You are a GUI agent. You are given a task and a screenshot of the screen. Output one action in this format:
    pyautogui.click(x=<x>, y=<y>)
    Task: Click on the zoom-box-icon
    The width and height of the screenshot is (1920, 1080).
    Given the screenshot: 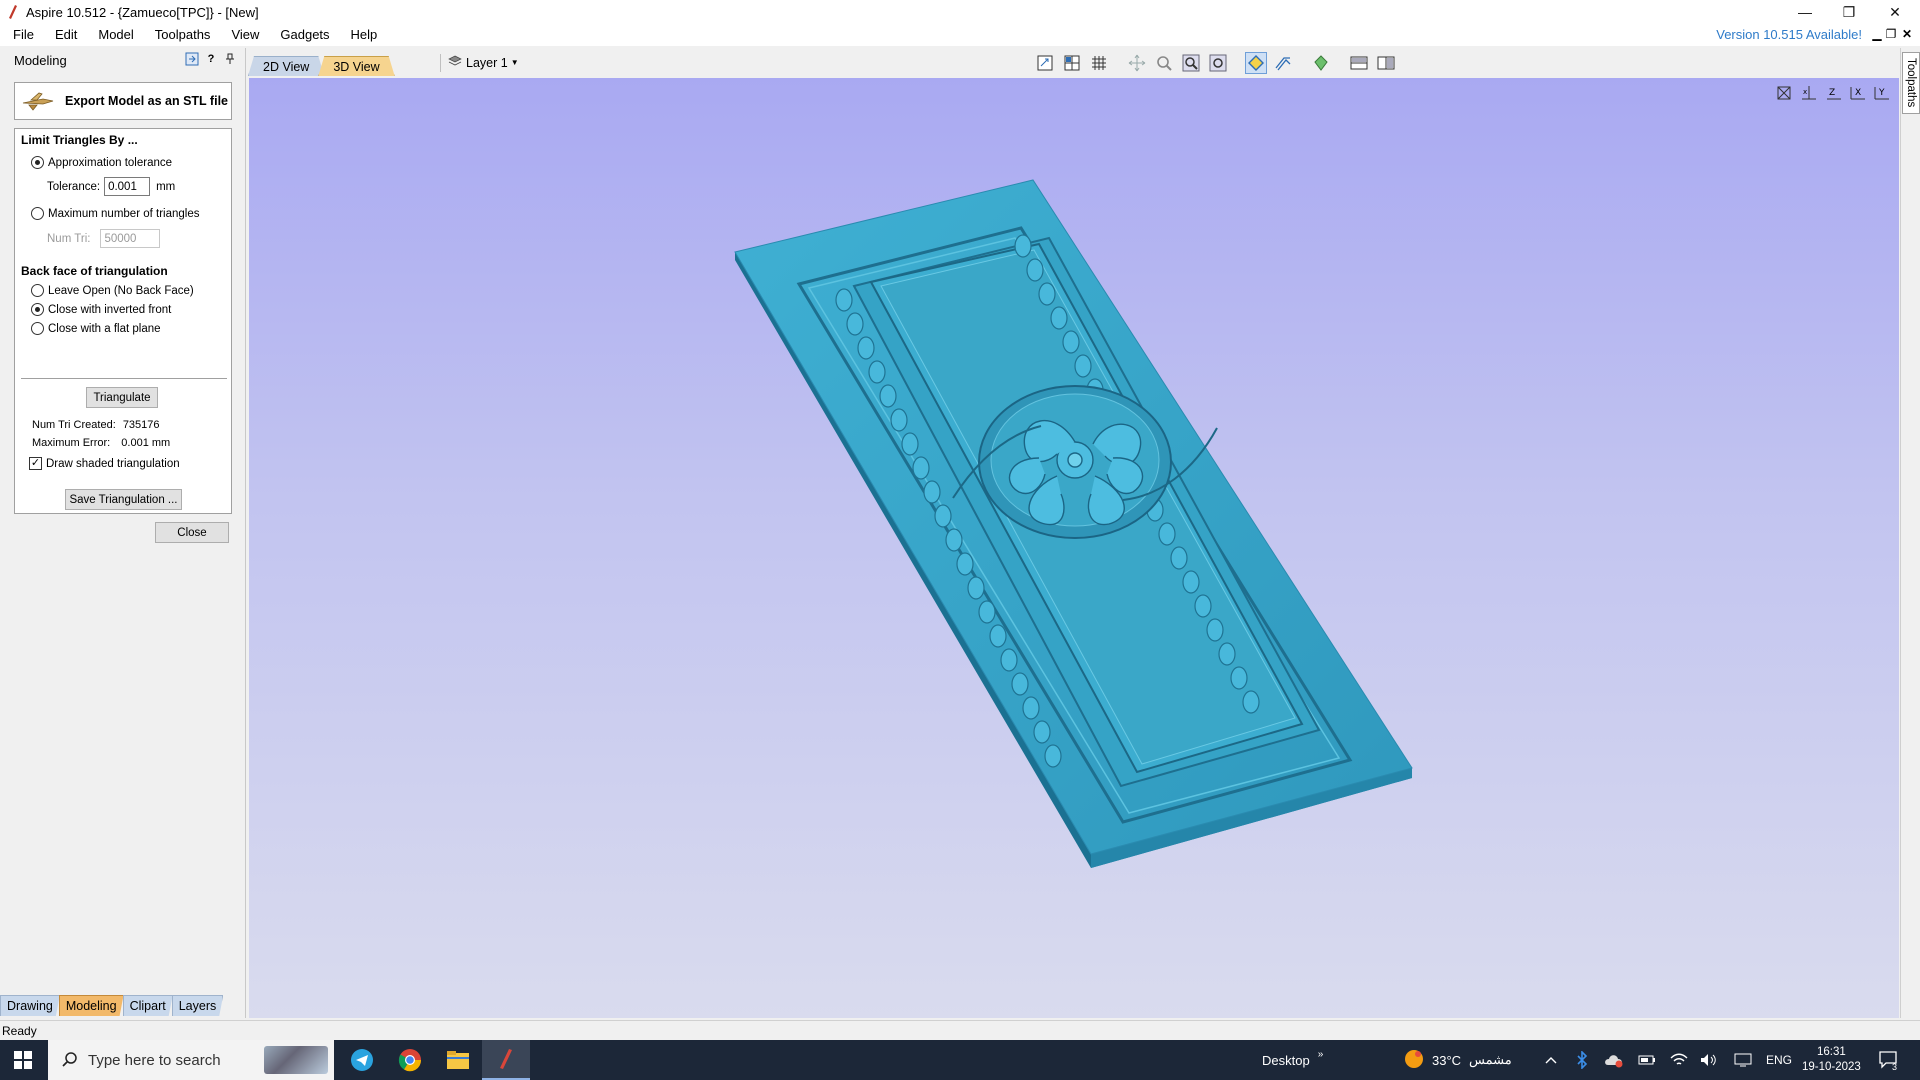 What is the action you would take?
    pyautogui.click(x=1164, y=63)
    